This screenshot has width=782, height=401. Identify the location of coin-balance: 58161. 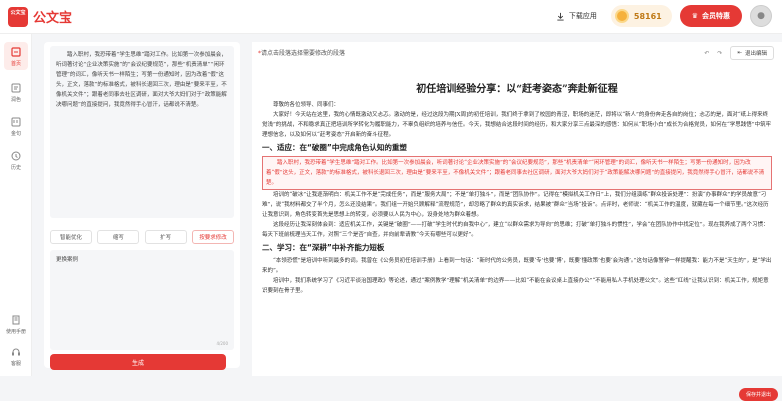
(641, 16).